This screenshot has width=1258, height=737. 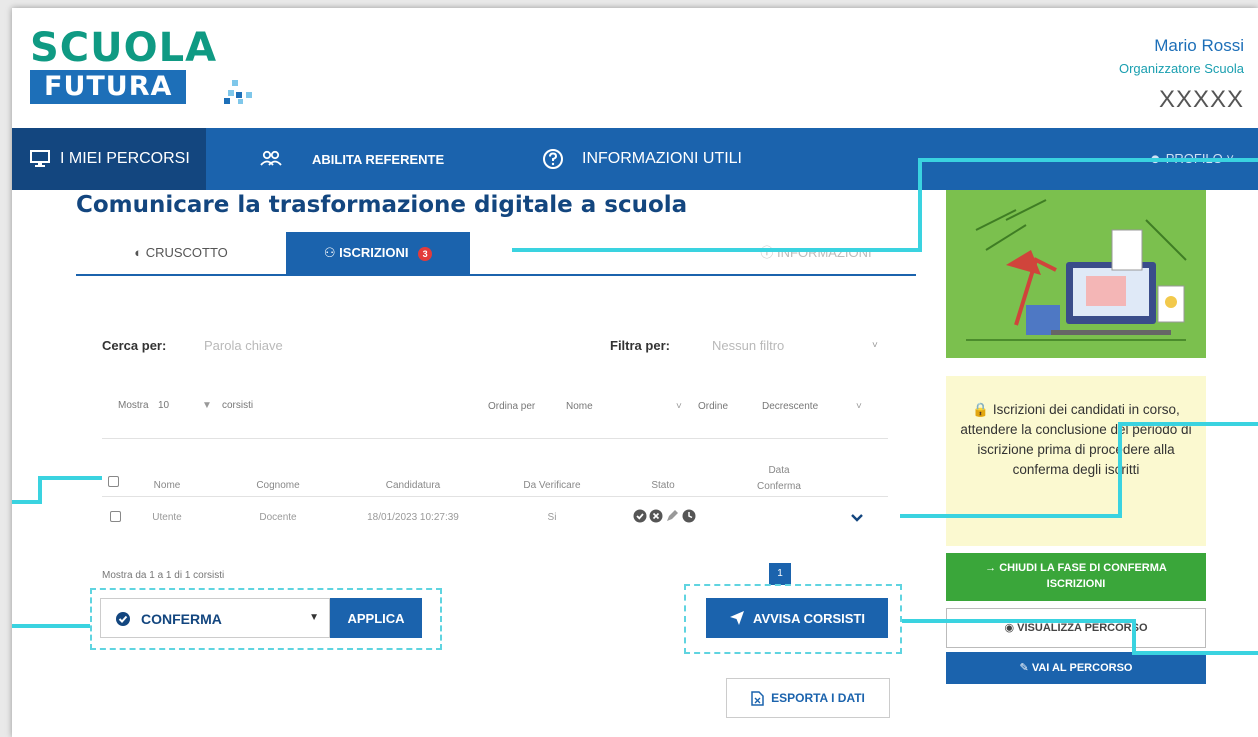 I want to click on show-suffix: corsisti, so click(x=238, y=405).